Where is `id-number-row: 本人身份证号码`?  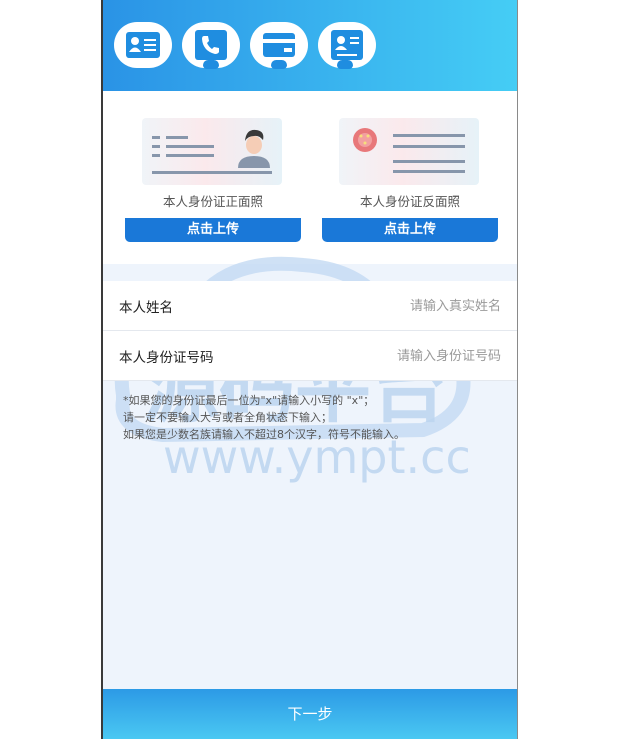
id-number-row: 本人身份证号码 is located at coordinates (310, 356).